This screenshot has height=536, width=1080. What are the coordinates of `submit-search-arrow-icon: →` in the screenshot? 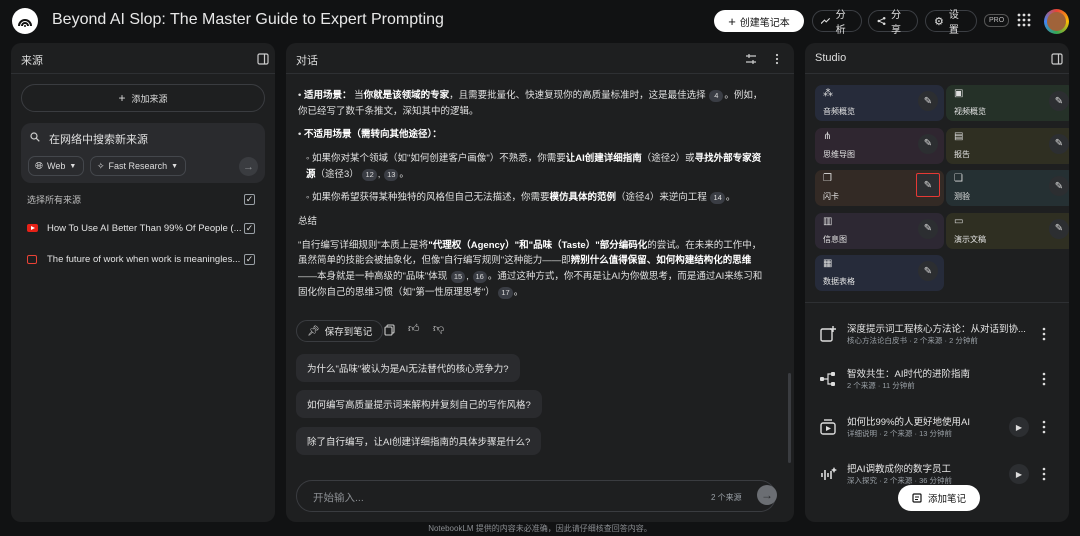 It's located at (248, 166).